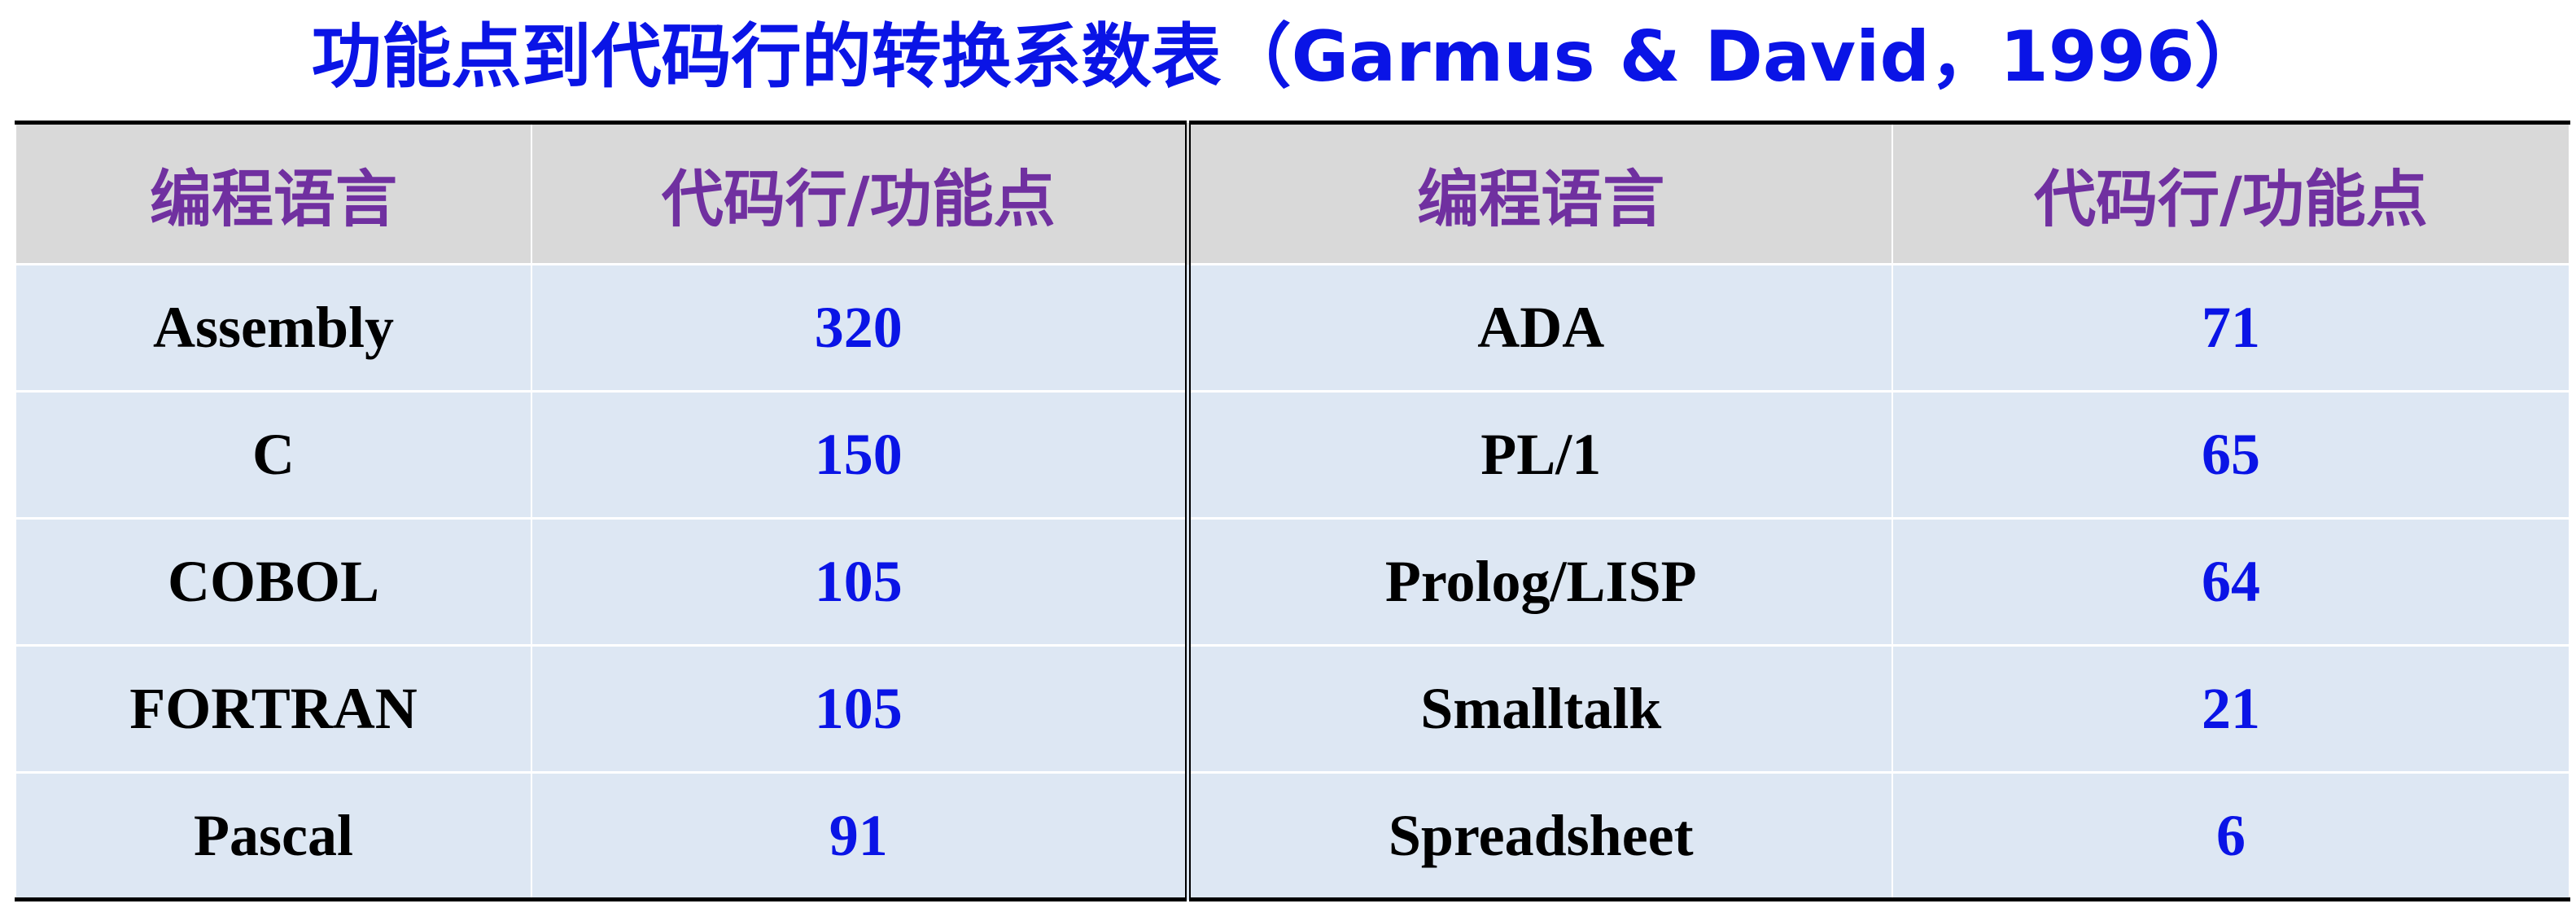  I want to click on table-row: Pascal 91 Spreadsheet 6, so click(1292, 836).